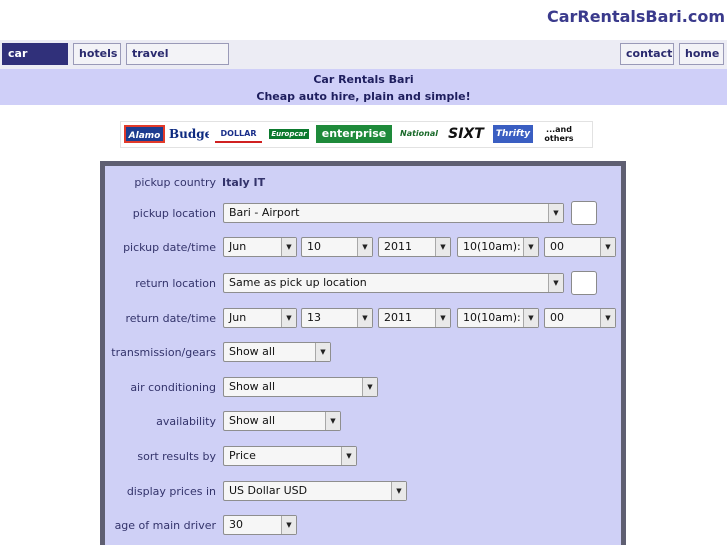 The width and height of the screenshot is (727, 545). Describe the element at coordinates (189, 134) in the screenshot. I see `budget-logo: Budget` at that location.